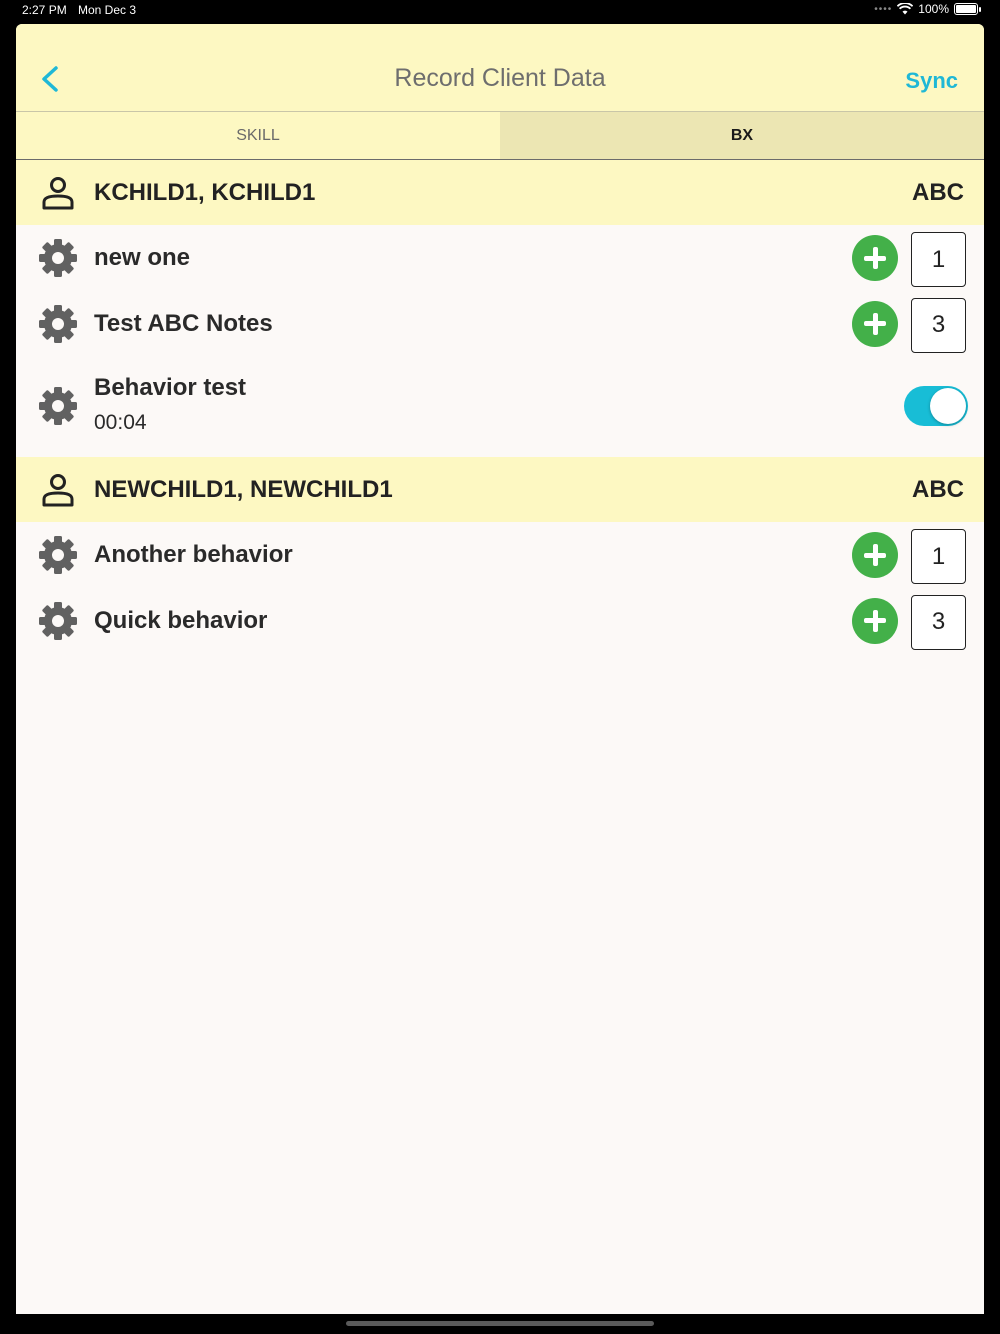 The image size is (1000, 1334). Describe the element at coordinates (120, 422) in the screenshot. I see `behavior-duration: 00:04` at that location.